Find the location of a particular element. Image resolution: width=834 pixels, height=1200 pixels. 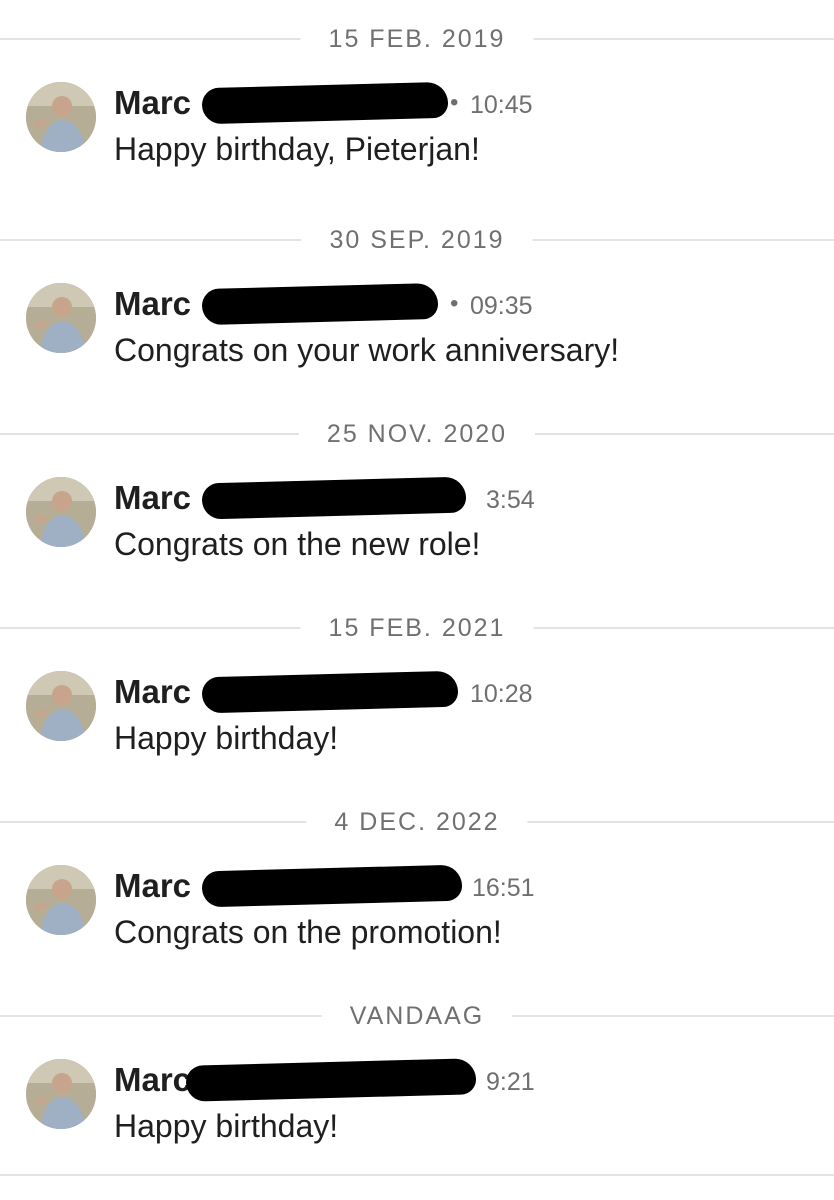

message-header: Marc 9:21 is located at coordinates (394, 1080).